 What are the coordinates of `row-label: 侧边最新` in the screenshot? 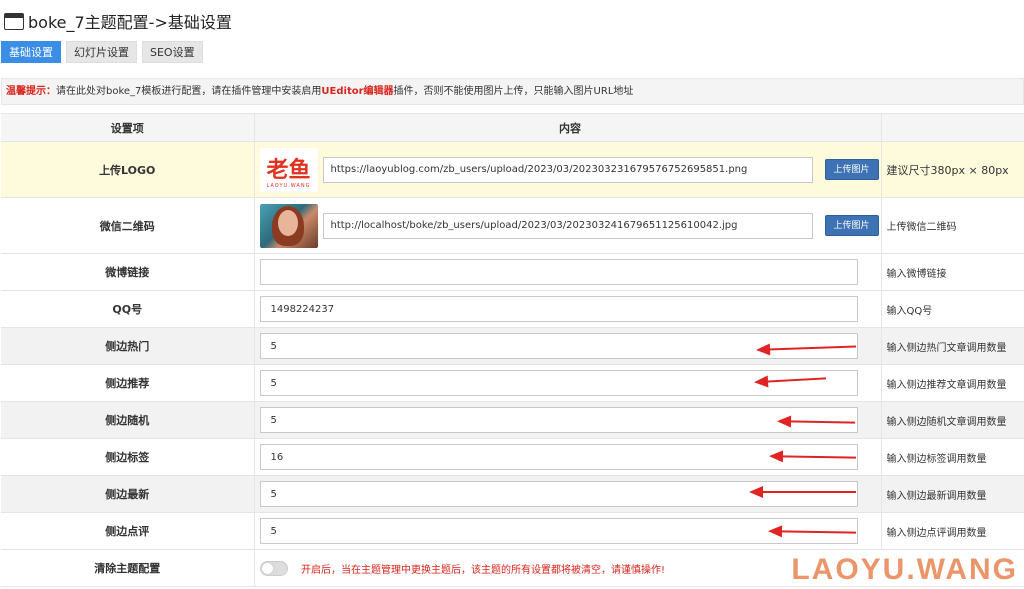 It's located at (128, 494).